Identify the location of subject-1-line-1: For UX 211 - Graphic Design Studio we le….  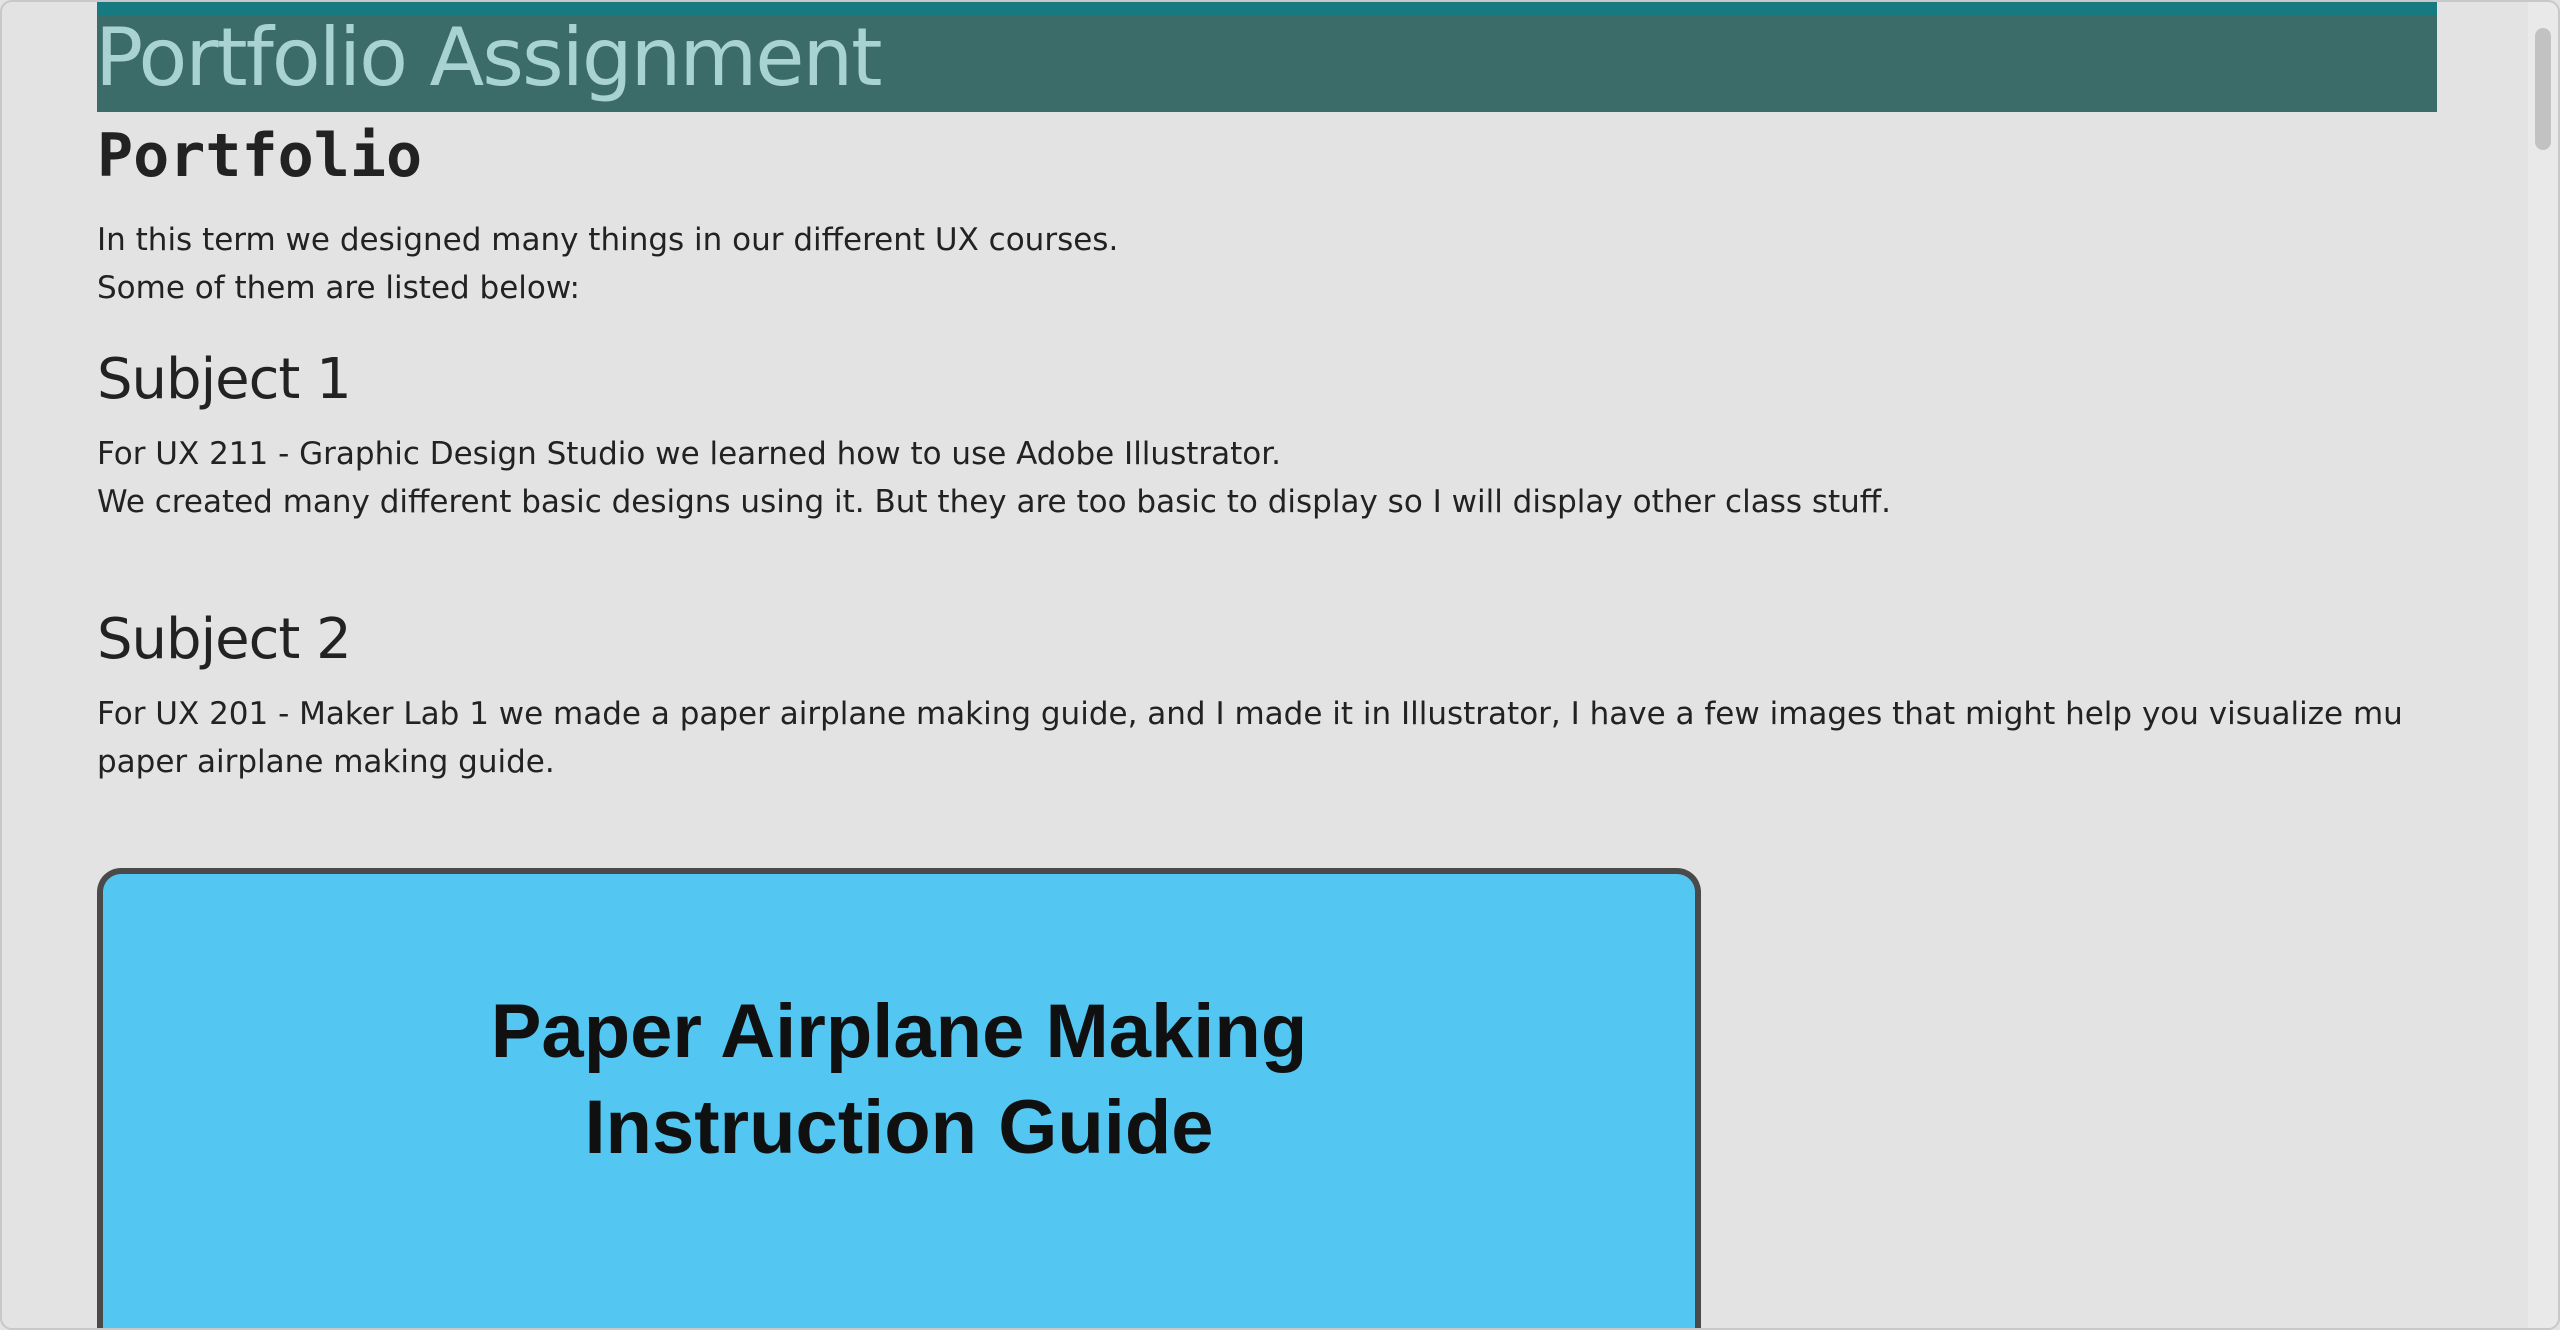
(689, 454).